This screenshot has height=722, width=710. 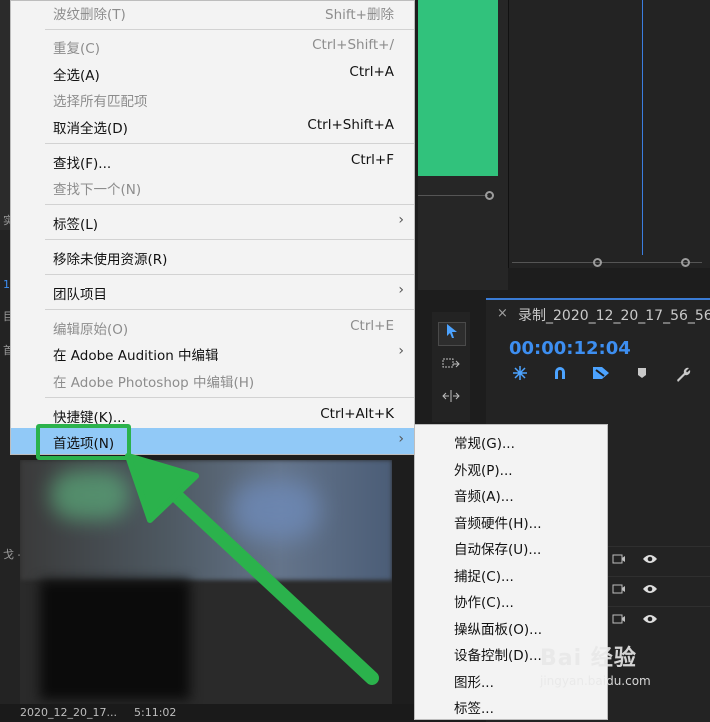 I want to click on arrow-annotation-icon, so click(x=252, y=569).